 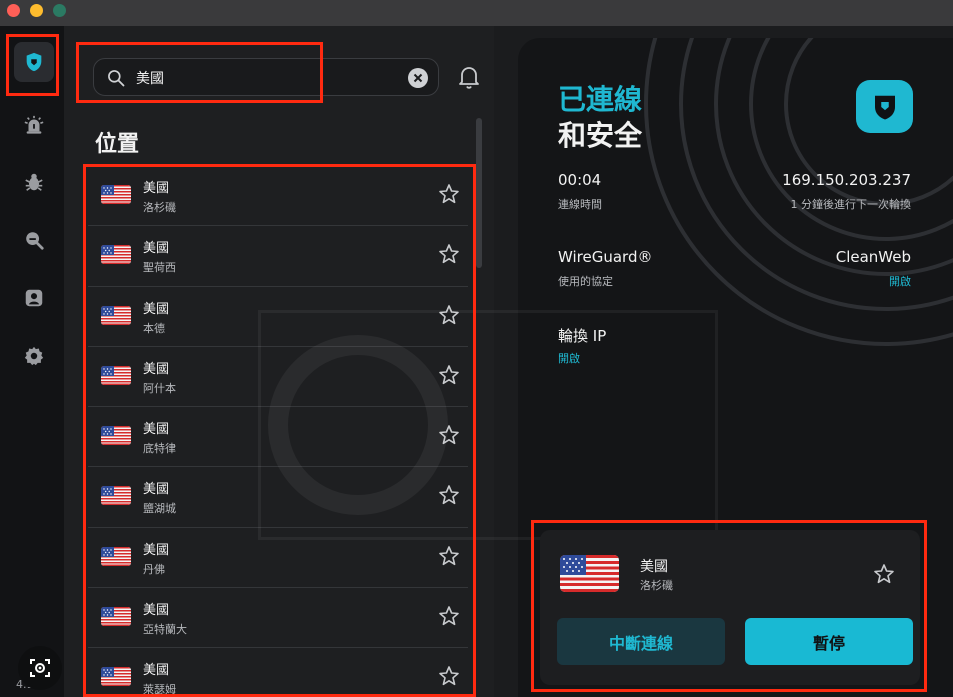 I want to click on sidebar-item-antivirus, so click(x=34, y=182).